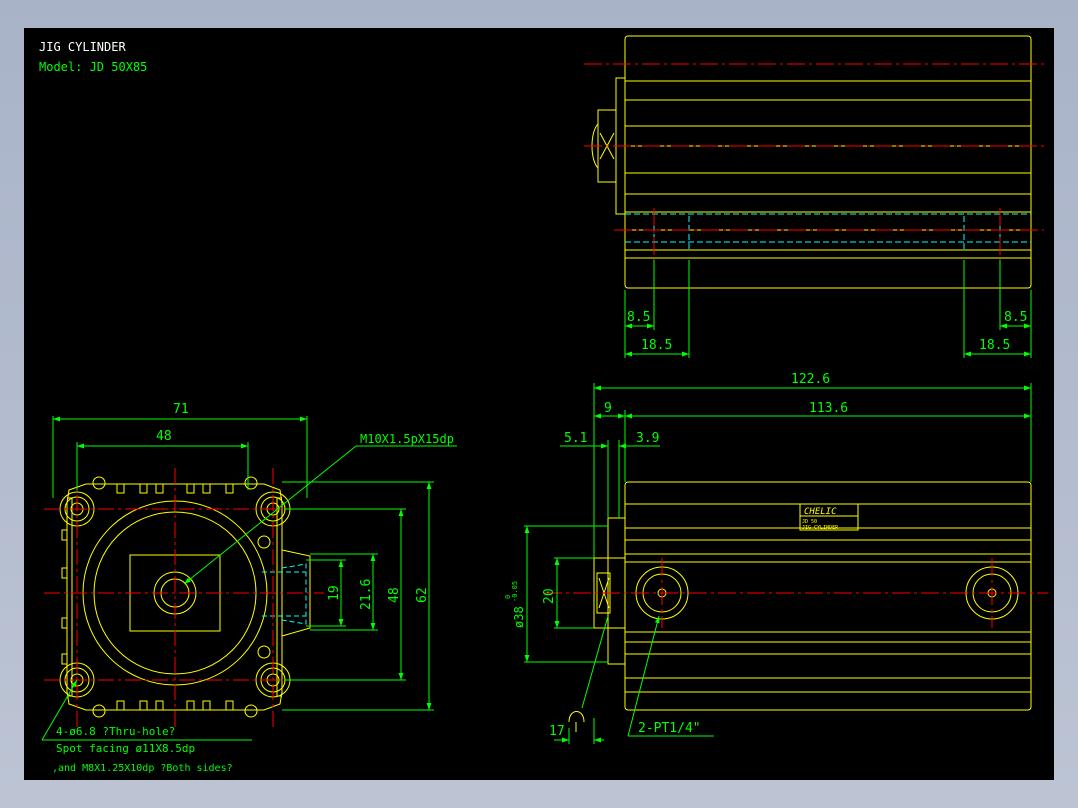 The image size is (1078, 808). What do you see at coordinates (828, 408) in the screenshot?
I see `dim-113-6: 113.6` at bounding box center [828, 408].